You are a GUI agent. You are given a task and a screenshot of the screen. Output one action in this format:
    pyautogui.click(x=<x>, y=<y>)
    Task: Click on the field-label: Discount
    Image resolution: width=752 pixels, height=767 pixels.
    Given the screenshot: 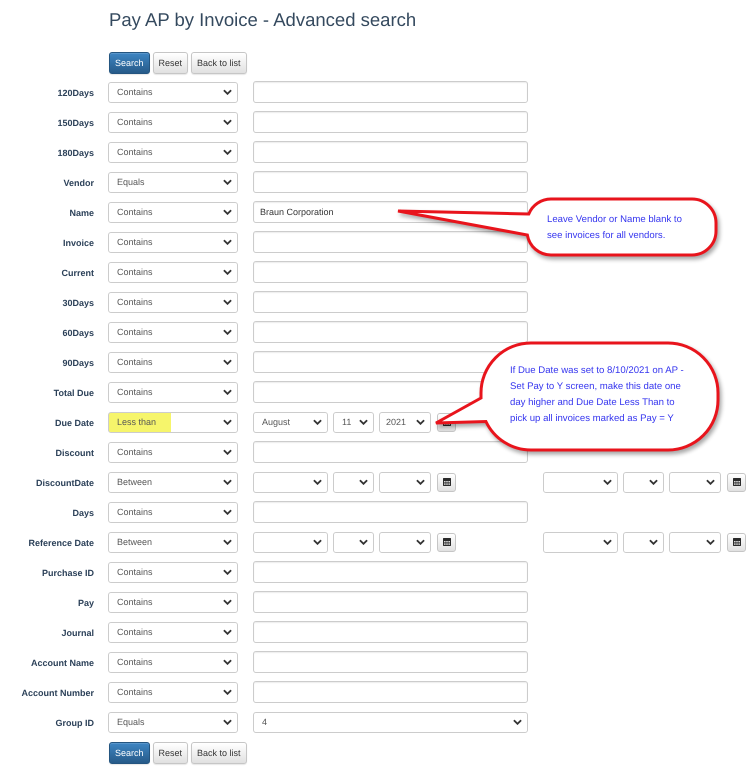 What is the action you would take?
    pyautogui.click(x=74, y=453)
    